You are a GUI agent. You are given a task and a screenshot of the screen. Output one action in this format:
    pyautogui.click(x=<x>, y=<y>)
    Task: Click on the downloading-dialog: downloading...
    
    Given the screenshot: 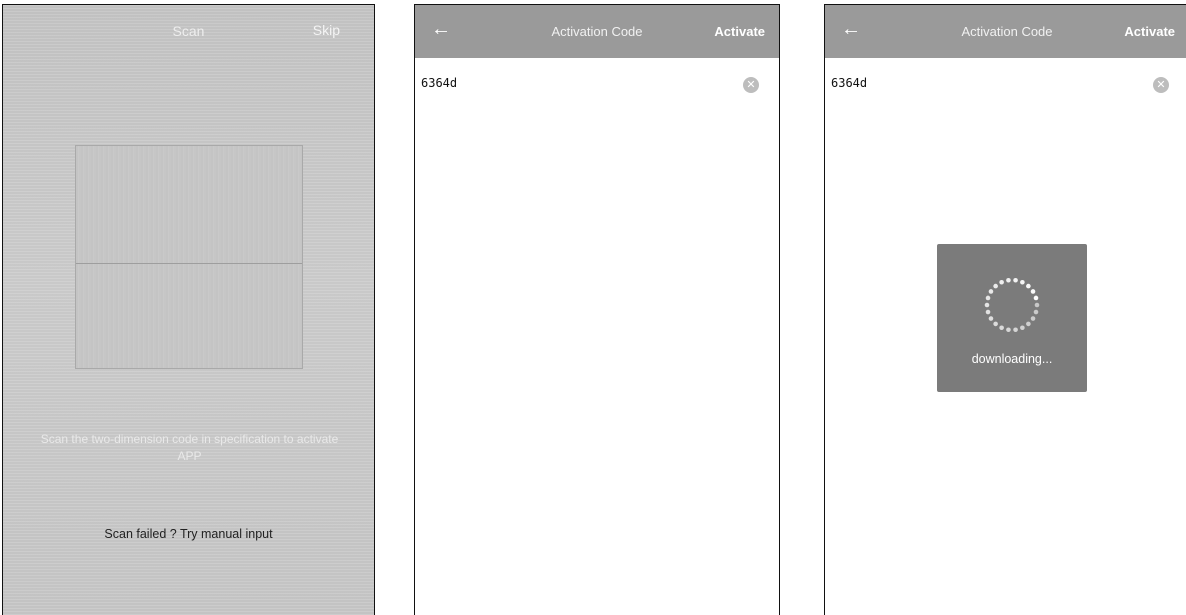 What is the action you would take?
    pyautogui.click(x=1012, y=318)
    